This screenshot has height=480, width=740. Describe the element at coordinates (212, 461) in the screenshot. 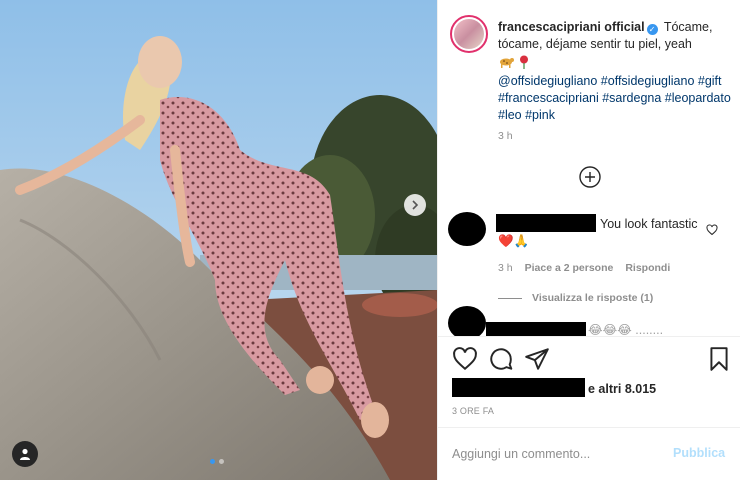

I see `carousel-dot-active` at that location.